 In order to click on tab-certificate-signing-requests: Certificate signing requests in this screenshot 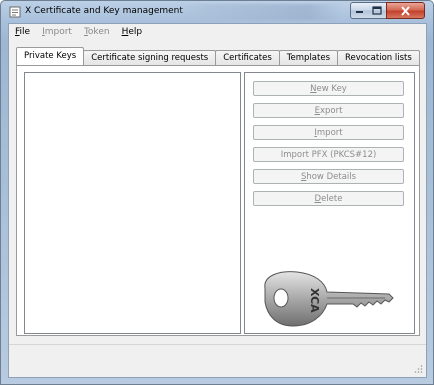, I will do `click(150, 57)`.